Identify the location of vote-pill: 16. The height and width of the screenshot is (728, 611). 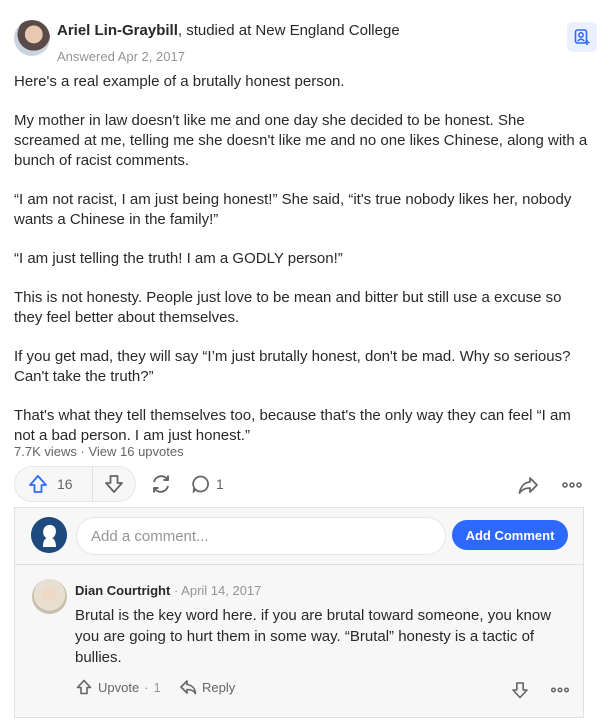
(75, 484).